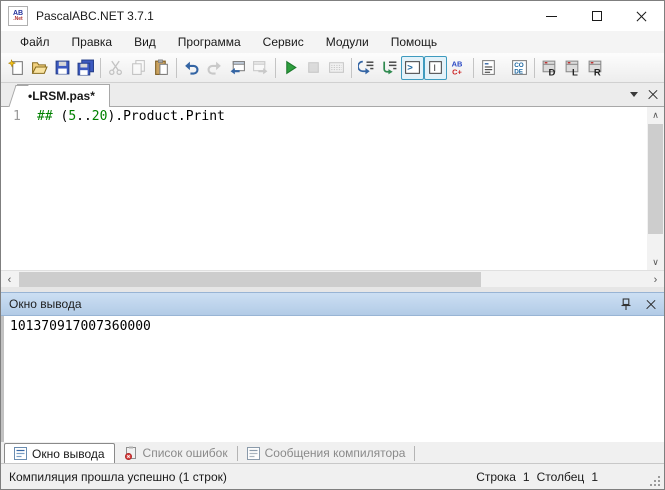  I want to click on menu-modules: Модули, so click(347, 42).